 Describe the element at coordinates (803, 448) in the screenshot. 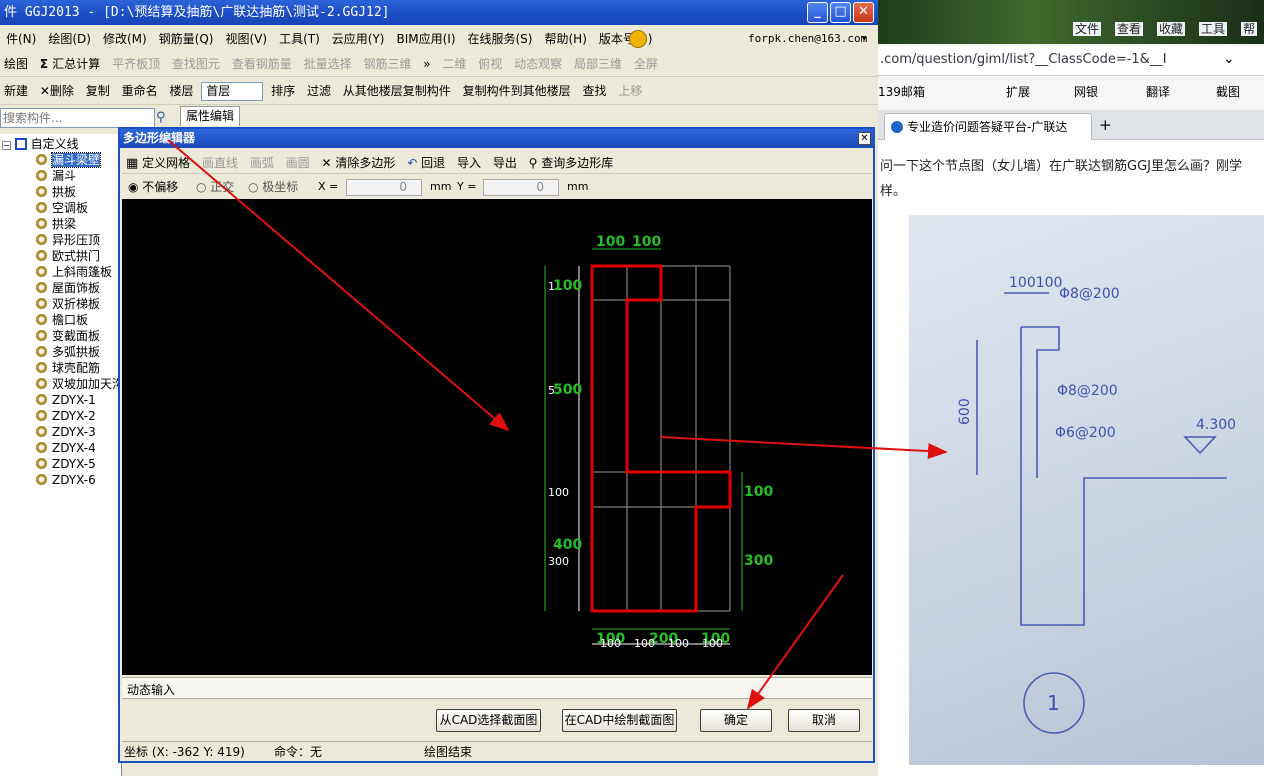

I see `arrow-to-sketch` at that location.